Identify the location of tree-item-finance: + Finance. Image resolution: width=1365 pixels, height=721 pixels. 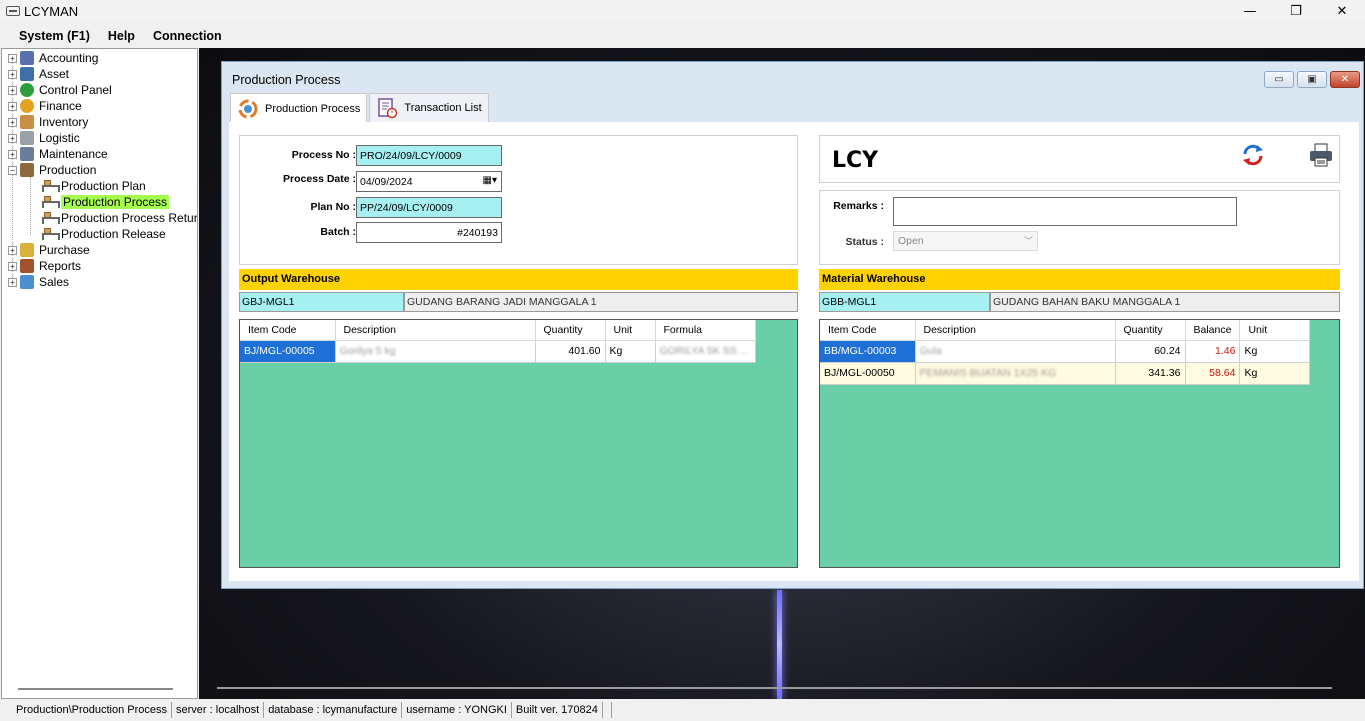
(45, 106).